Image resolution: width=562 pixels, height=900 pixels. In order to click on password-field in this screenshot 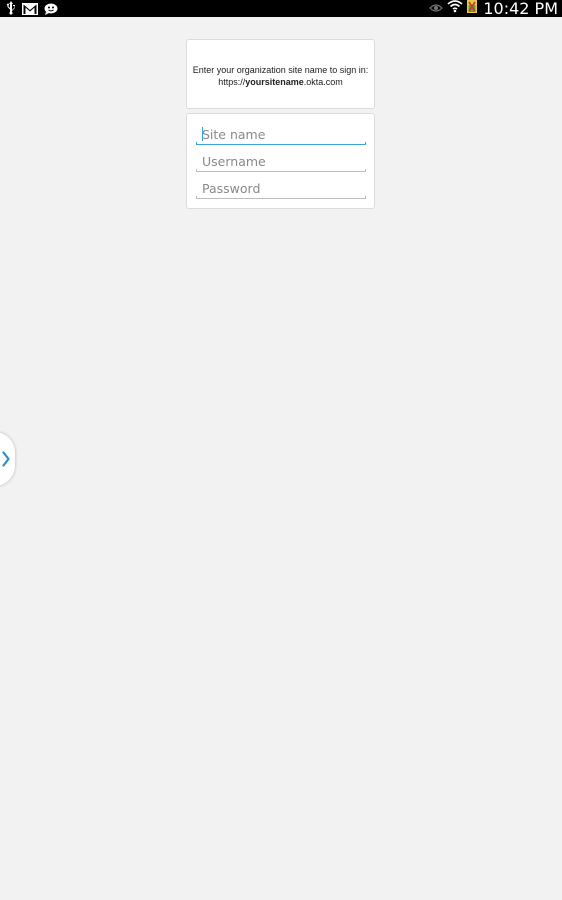, I will do `click(281, 189)`.